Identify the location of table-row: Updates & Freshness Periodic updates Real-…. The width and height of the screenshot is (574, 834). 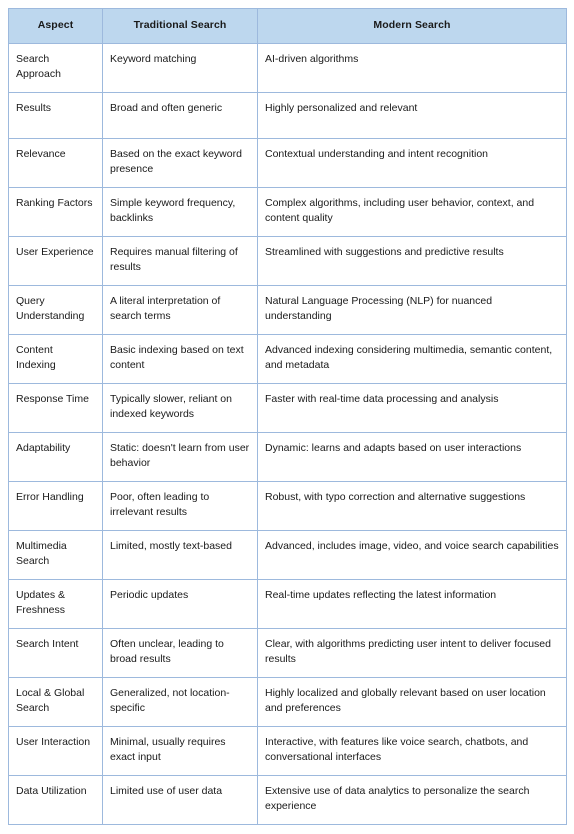
(287, 603).